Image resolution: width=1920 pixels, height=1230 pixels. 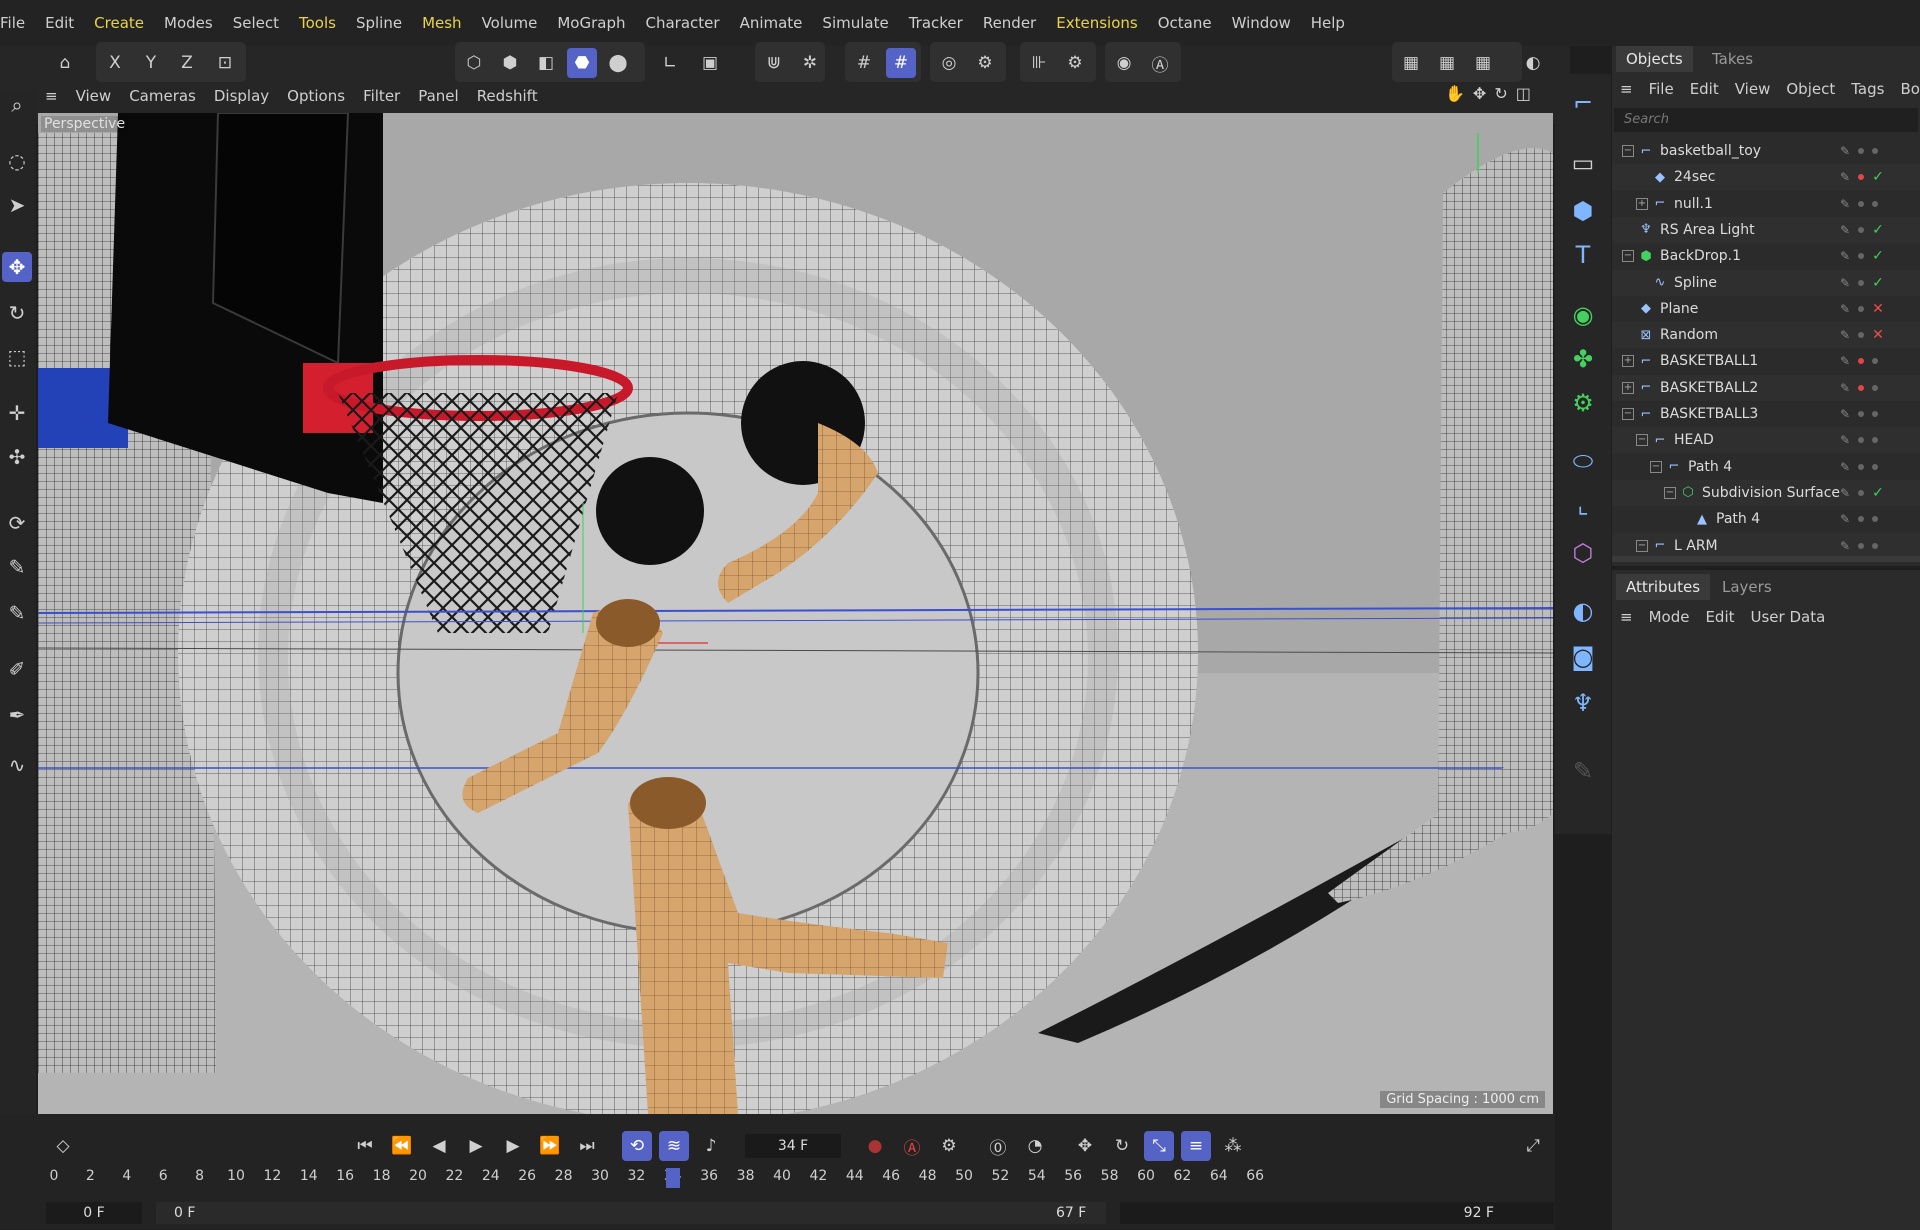 I want to click on loop-icon: ⟲, so click(x=637, y=1146).